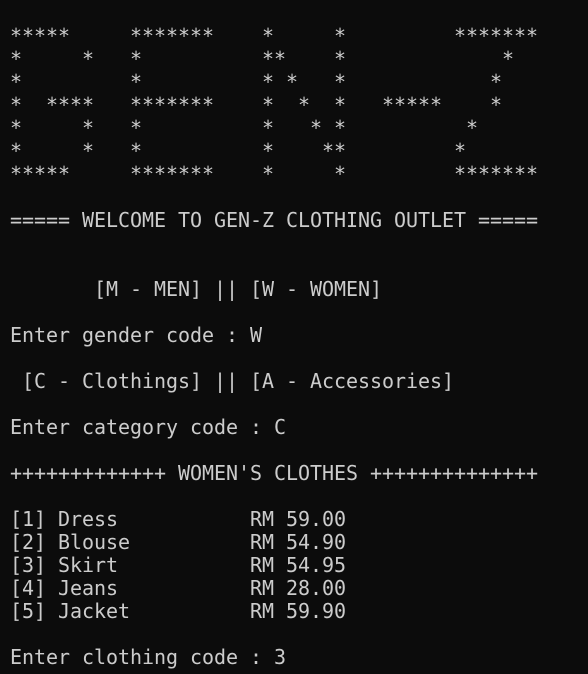  Describe the element at coordinates (178, 611) in the screenshot. I see `clothing-item: [5] Jacket RM 59.90` at that location.